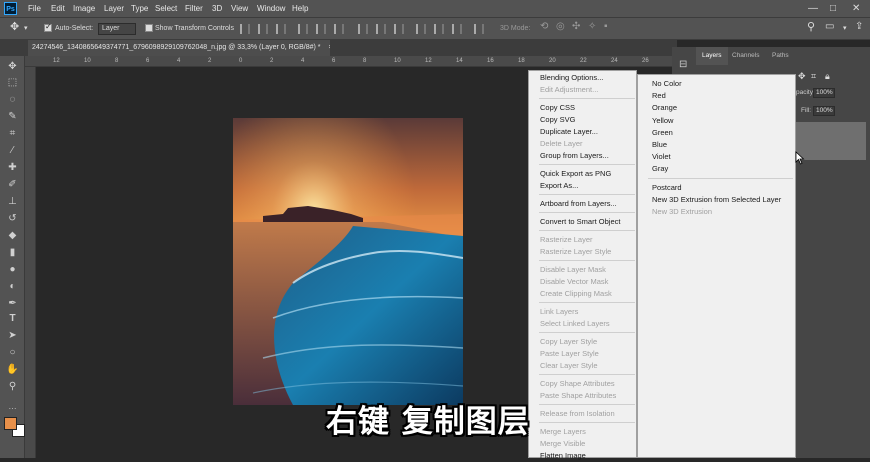 Image resolution: width=870 pixels, height=462 pixels. What do you see at coordinates (824, 93) in the screenshot?
I see `opacity-input: 100%` at bounding box center [824, 93].